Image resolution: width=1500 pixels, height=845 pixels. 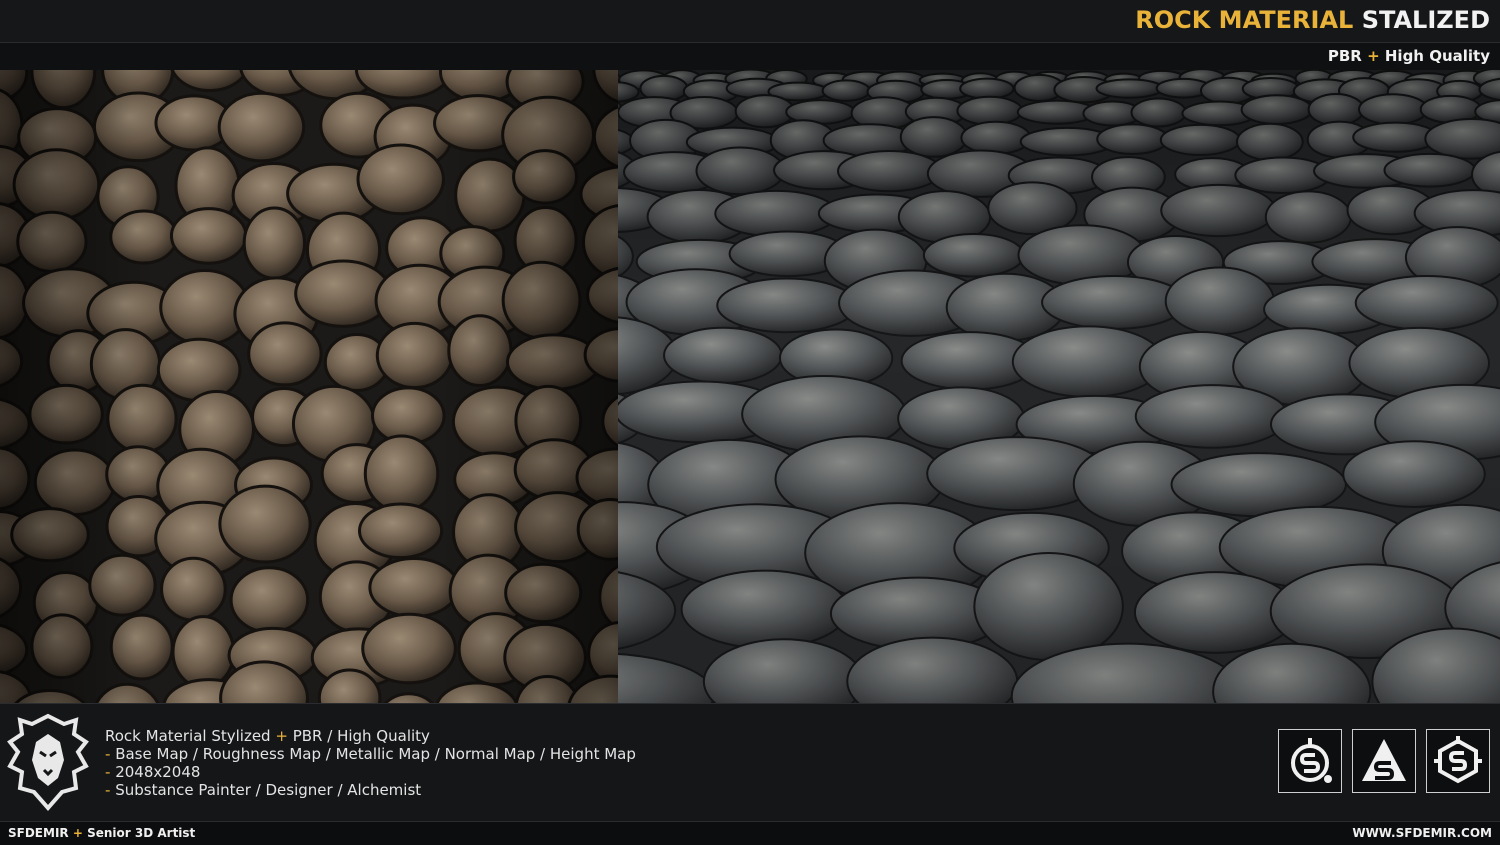 What do you see at coordinates (268, 790) in the screenshot?
I see `info-software: Substance Painter / Designer / Alchemist` at bounding box center [268, 790].